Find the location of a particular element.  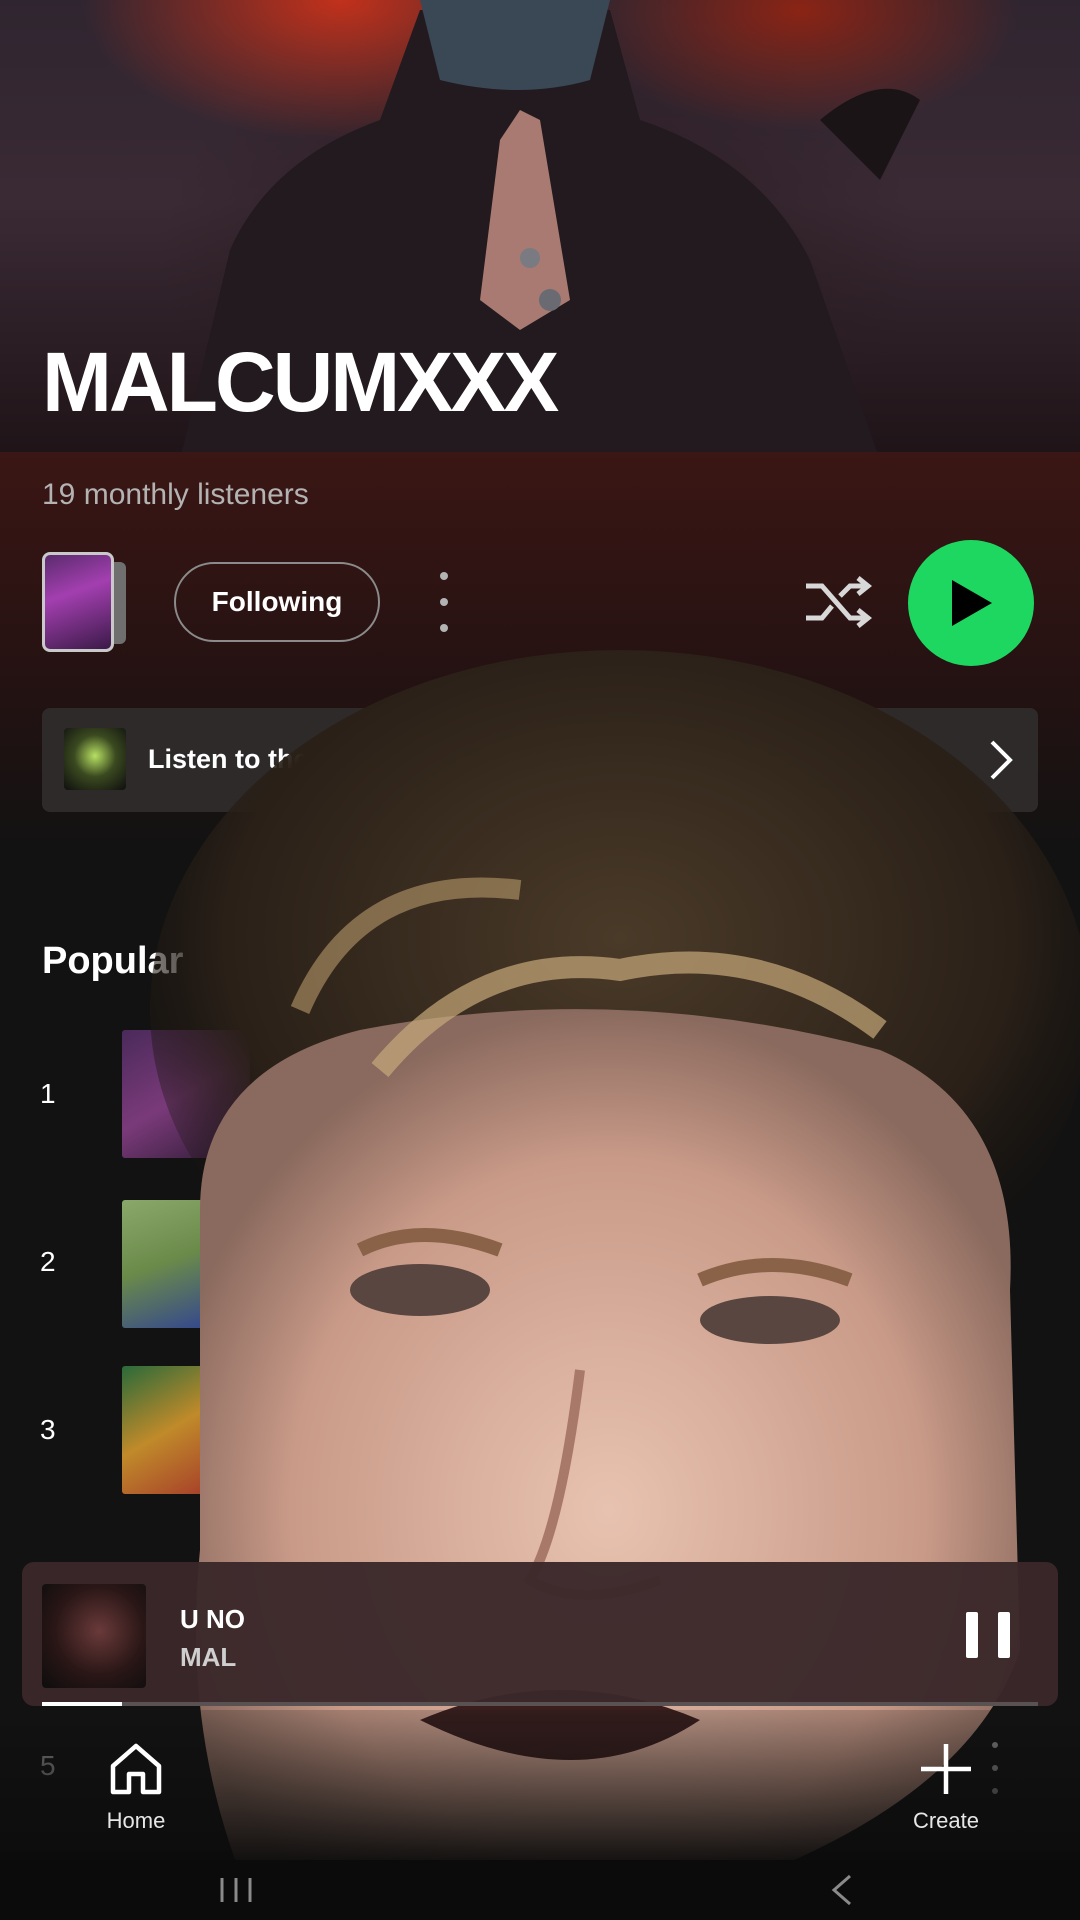

track-row: 3 is located at coordinates (540, 1430).